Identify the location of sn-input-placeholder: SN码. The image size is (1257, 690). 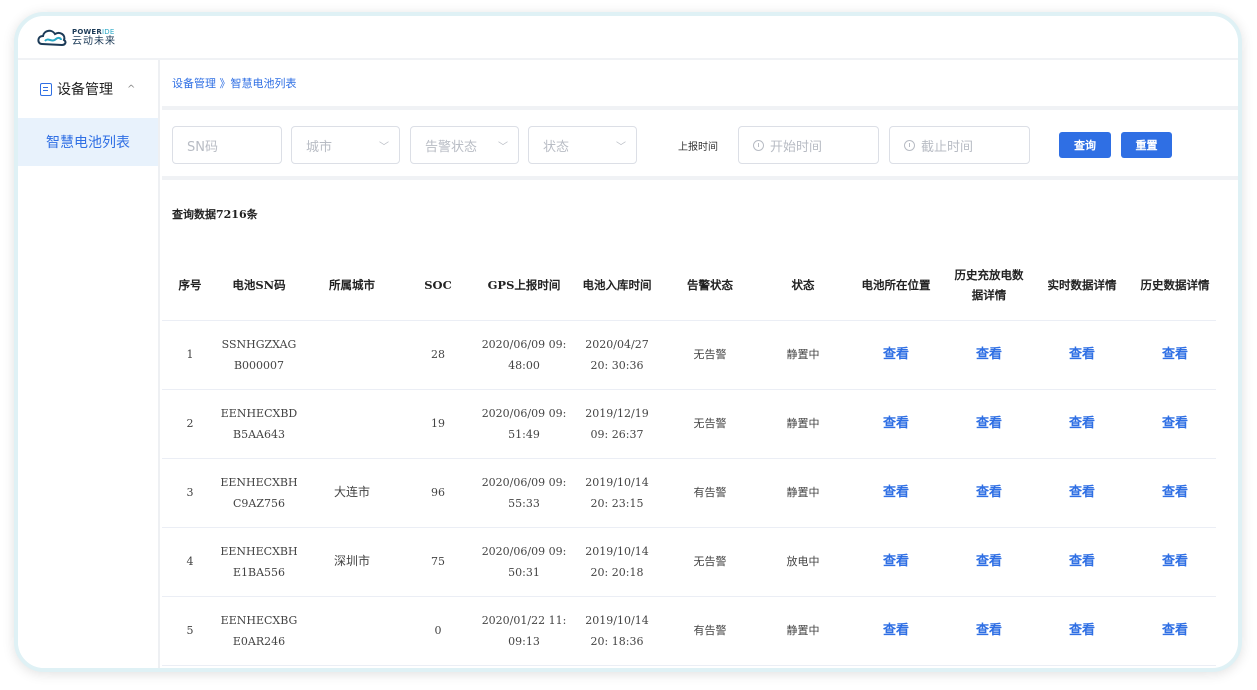
(202, 147).